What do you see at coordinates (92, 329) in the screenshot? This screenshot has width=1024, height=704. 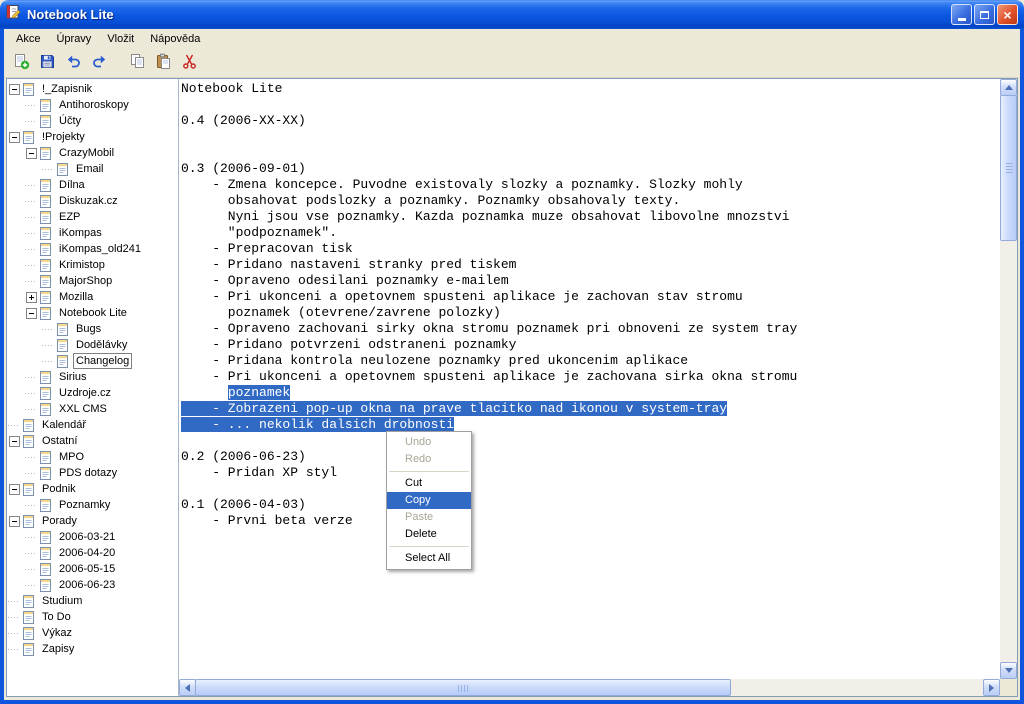 I see `tree-item-bugs: Bugs` at bounding box center [92, 329].